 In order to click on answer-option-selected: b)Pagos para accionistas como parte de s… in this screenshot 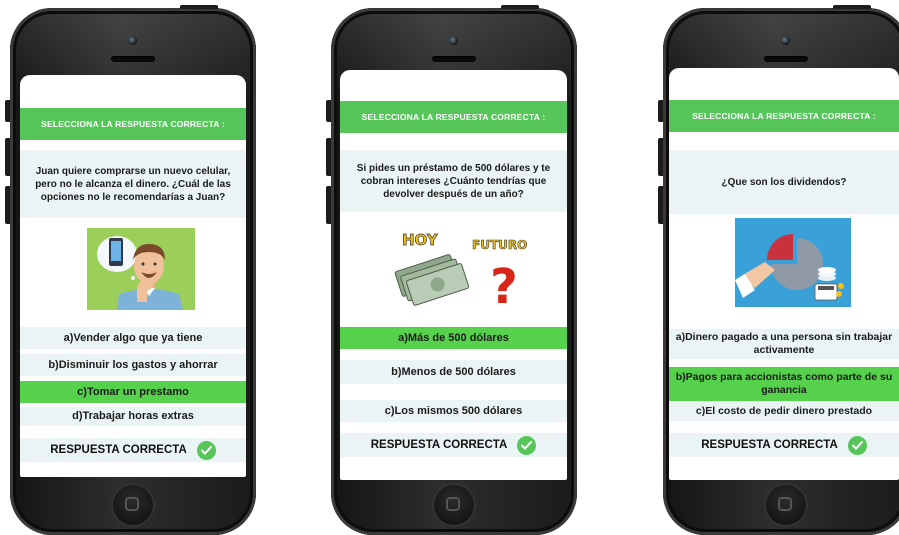, I will do `click(784, 384)`.